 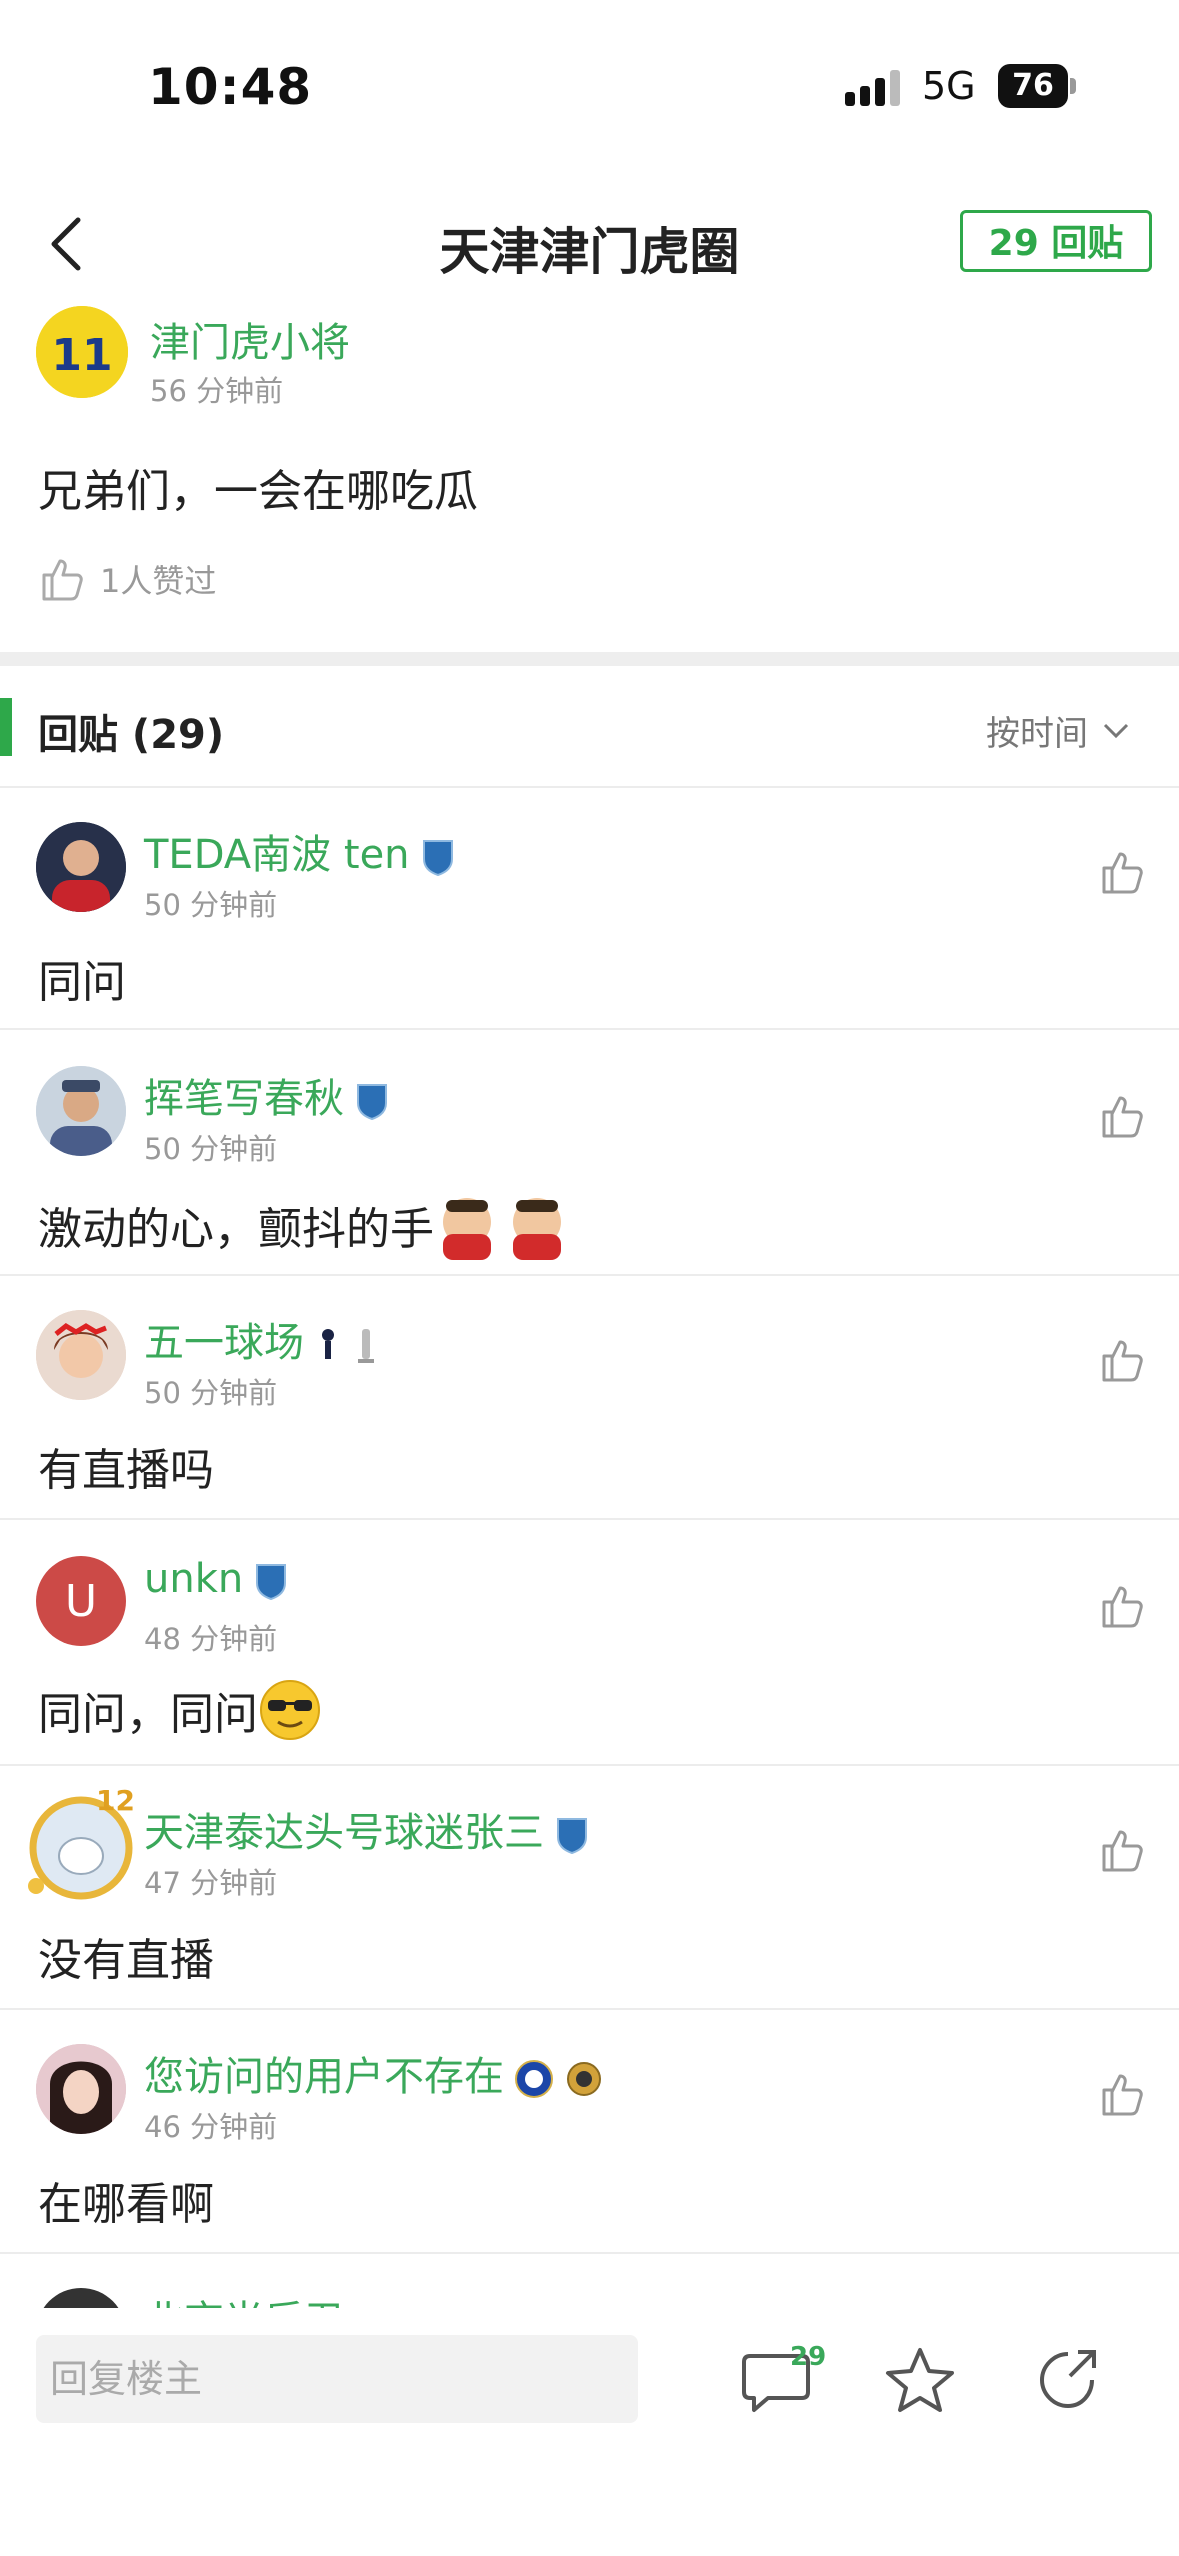 I want to click on reply-author-name: 北京光后卫, so click(x=244, y=2298).